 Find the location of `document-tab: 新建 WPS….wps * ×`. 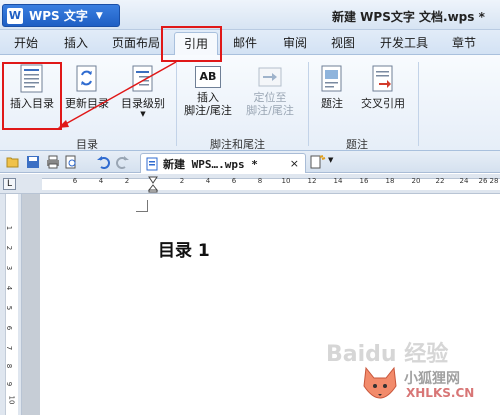

document-tab: 新建 WPS….wps * × is located at coordinates (223, 163).